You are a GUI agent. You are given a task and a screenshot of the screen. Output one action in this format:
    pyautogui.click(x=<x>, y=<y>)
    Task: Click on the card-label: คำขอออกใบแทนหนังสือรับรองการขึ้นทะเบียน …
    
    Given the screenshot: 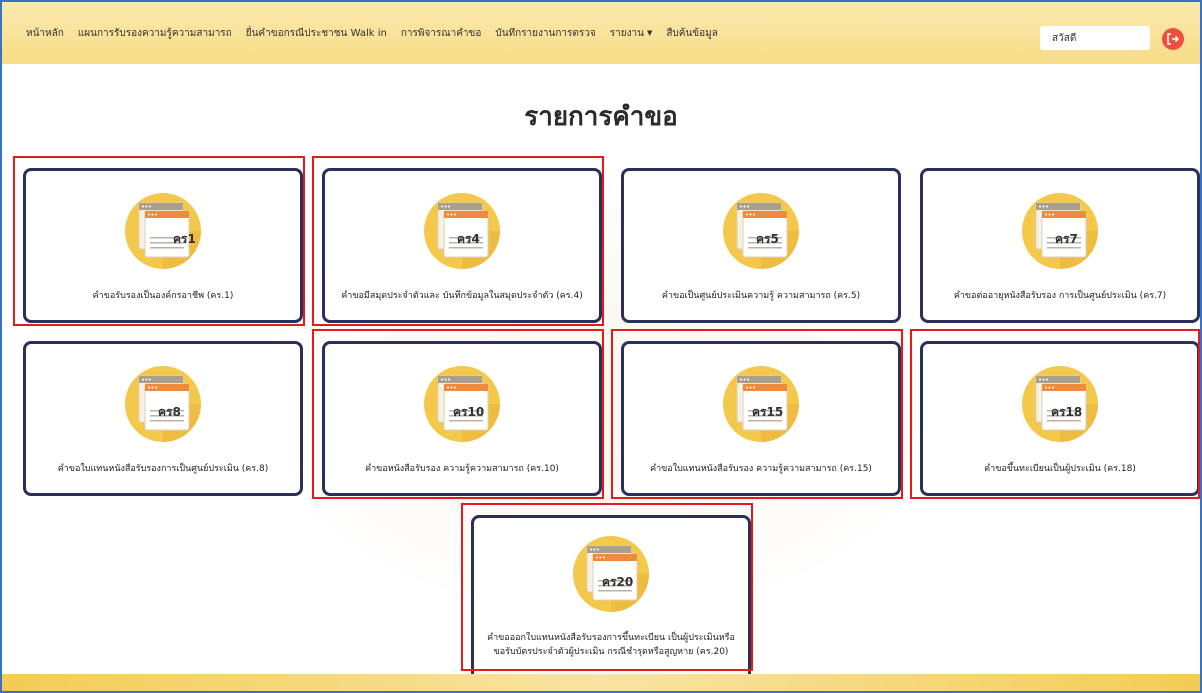 What is the action you would take?
    pyautogui.click(x=611, y=645)
    